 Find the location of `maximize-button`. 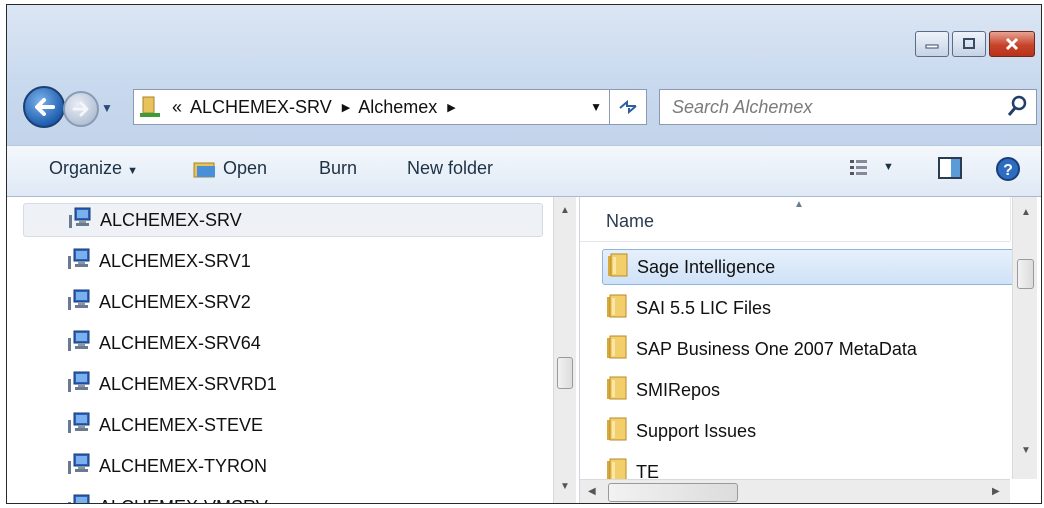

maximize-button is located at coordinates (969, 44).